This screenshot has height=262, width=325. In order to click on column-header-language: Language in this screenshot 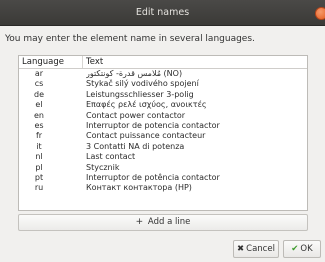, I will do `click(43, 62)`.